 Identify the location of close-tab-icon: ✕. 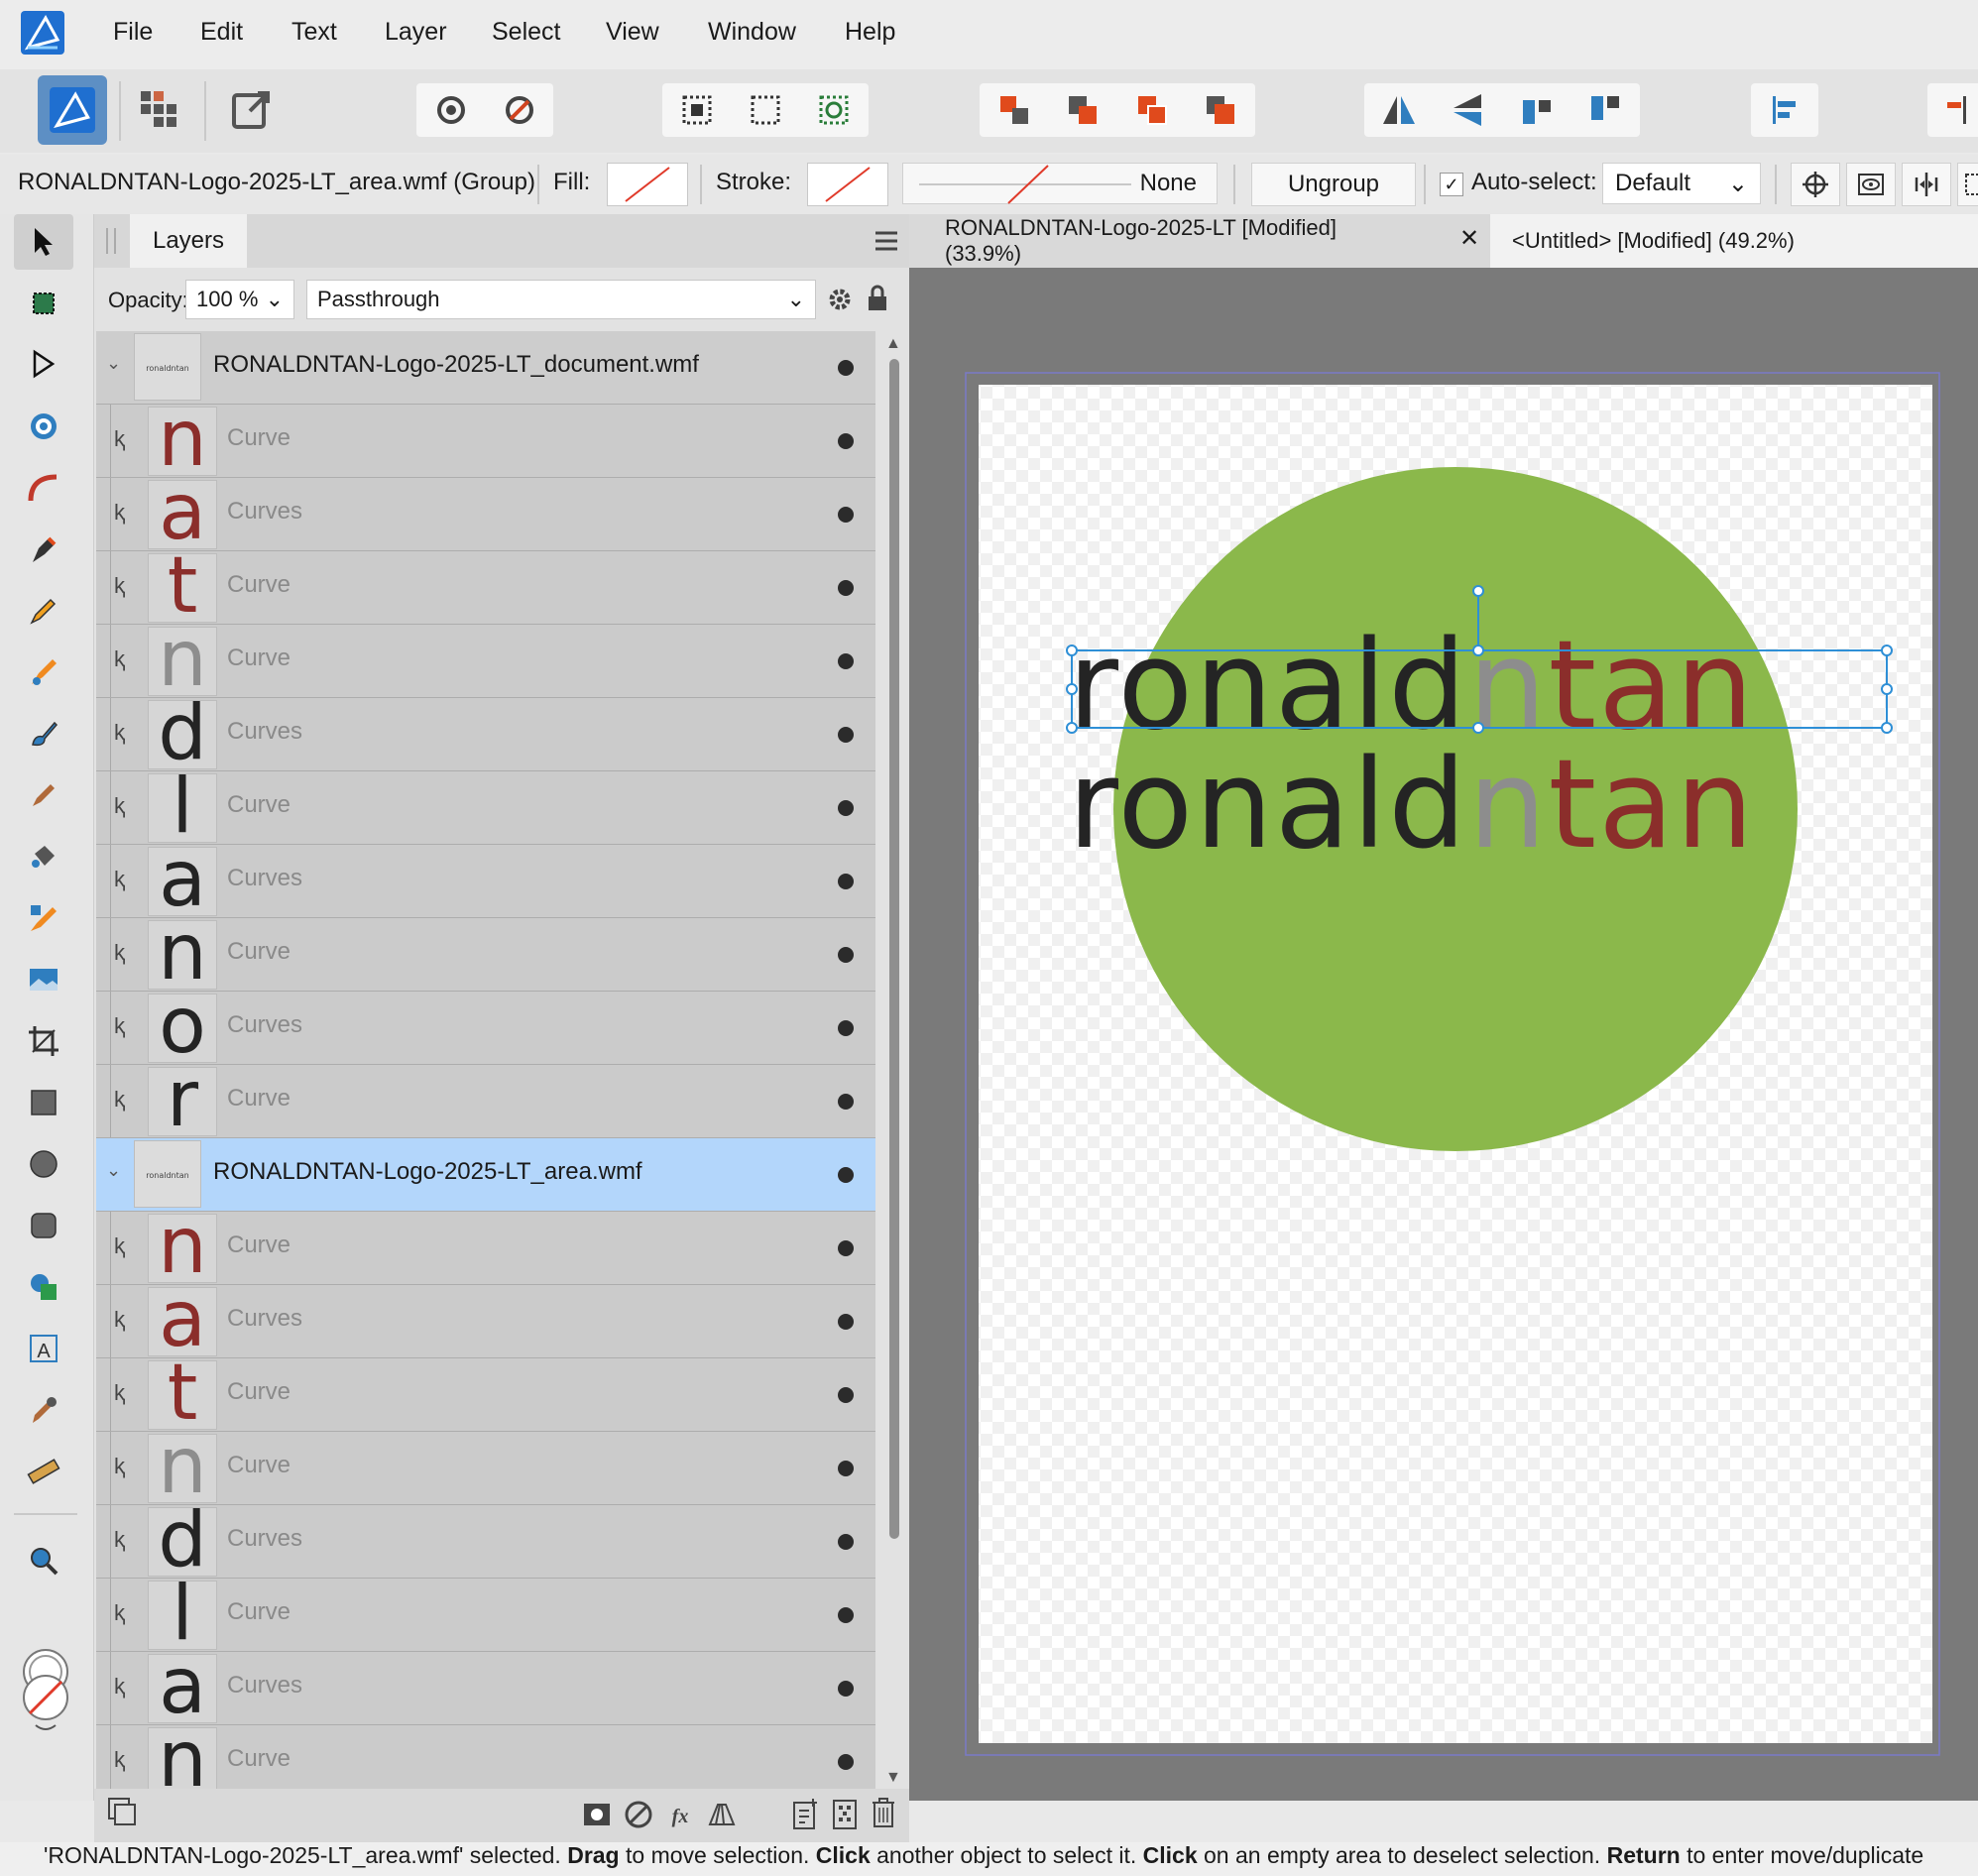
(1469, 239).